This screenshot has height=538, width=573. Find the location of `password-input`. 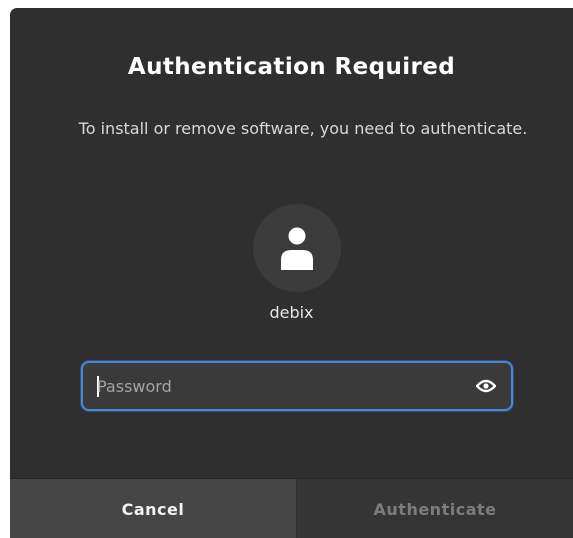

password-input is located at coordinates (277, 386).